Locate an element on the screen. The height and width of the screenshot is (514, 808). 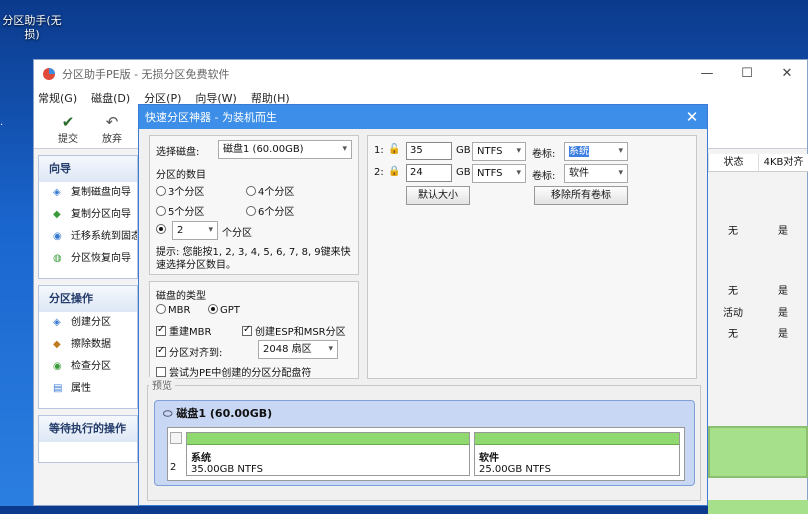
radio-6-partitions: 6个分区 is located at coordinates (270, 210).